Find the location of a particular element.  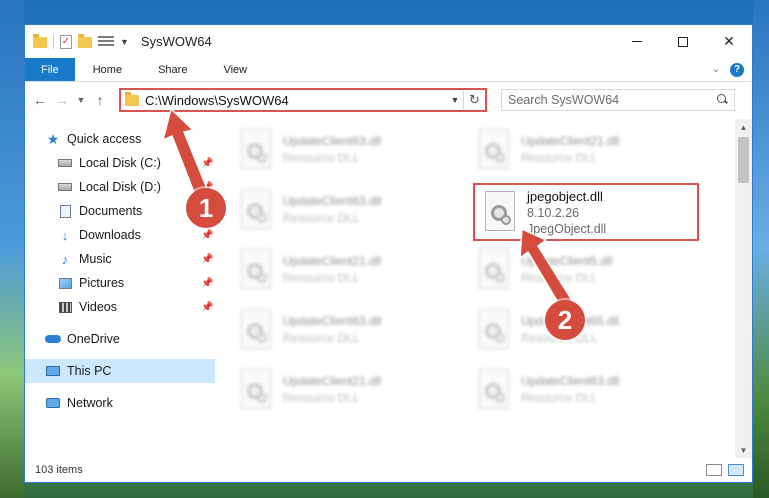

help-icon: ? is located at coordinates (737, 69).